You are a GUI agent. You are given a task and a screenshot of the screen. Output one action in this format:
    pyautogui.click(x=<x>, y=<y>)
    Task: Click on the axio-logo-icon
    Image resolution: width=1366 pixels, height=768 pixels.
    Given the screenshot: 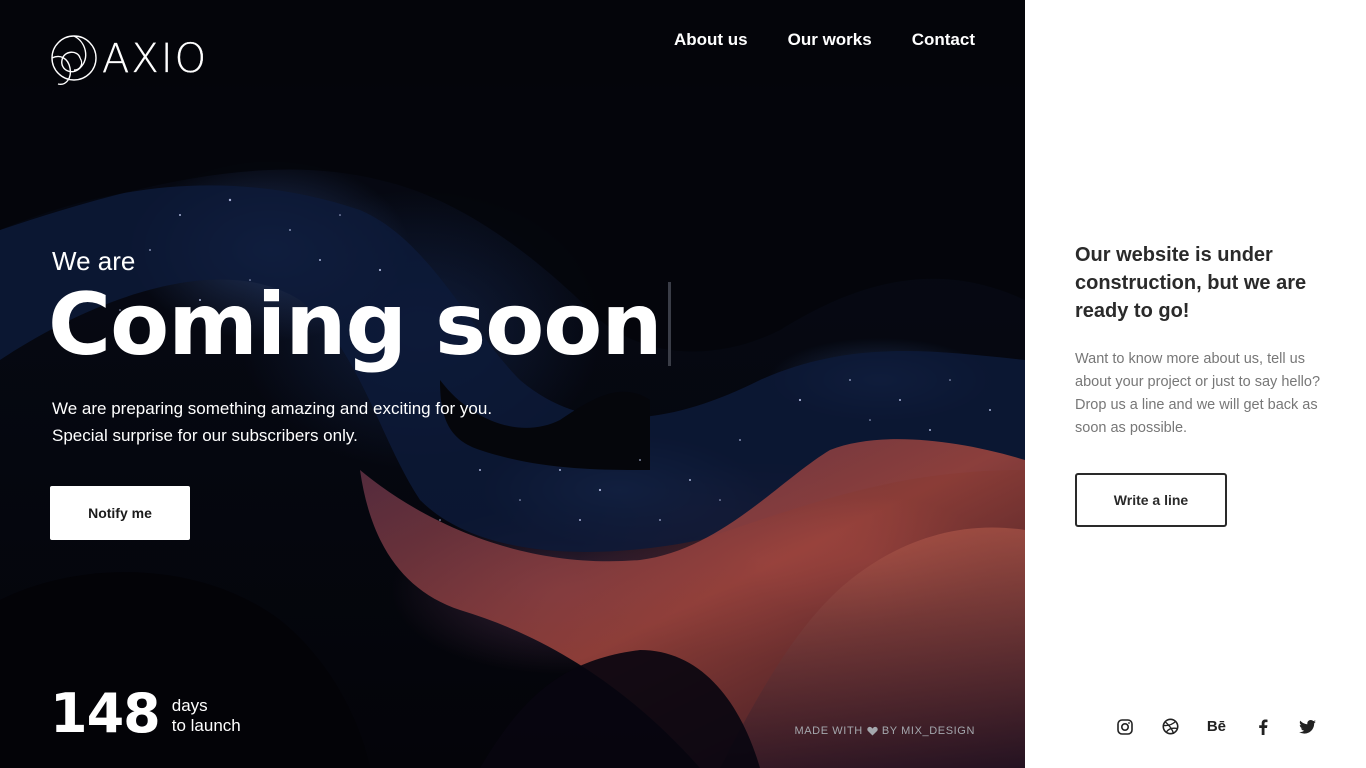 What is the action you would take?
    pyautogui.click(x=74, y=60)
    